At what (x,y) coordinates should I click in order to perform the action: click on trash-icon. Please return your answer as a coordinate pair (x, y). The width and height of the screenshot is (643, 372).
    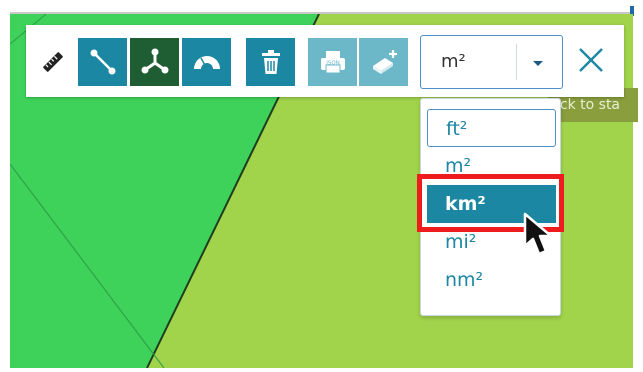
    Looking at the image, I should click on (271, 62).